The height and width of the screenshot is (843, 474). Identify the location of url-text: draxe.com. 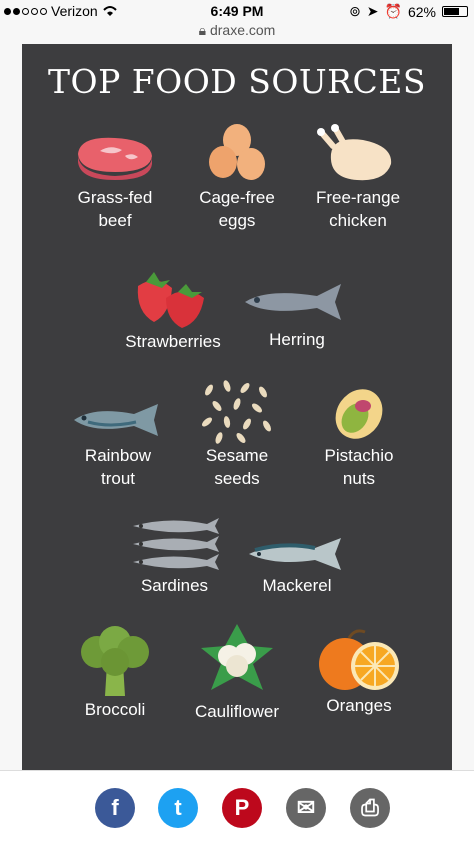
(242, 30).